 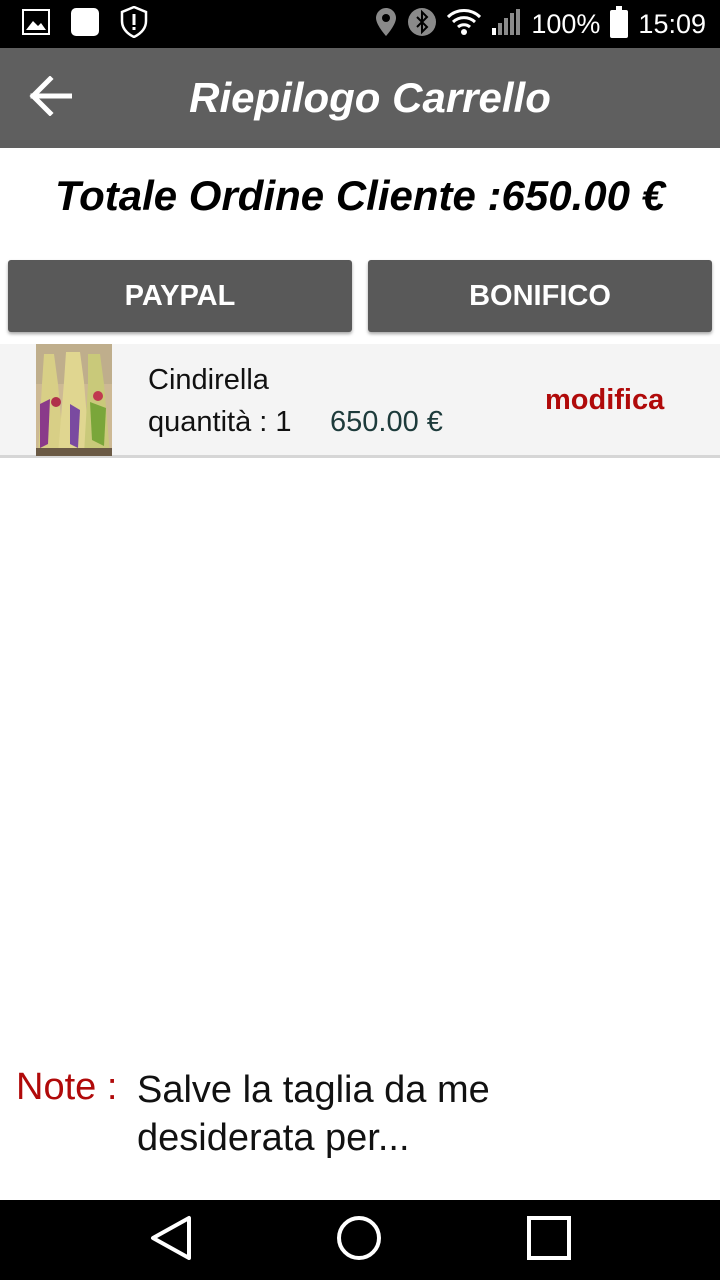 I want to click on status-bar-right: 100% 15:09, so click(x=540, y=24).